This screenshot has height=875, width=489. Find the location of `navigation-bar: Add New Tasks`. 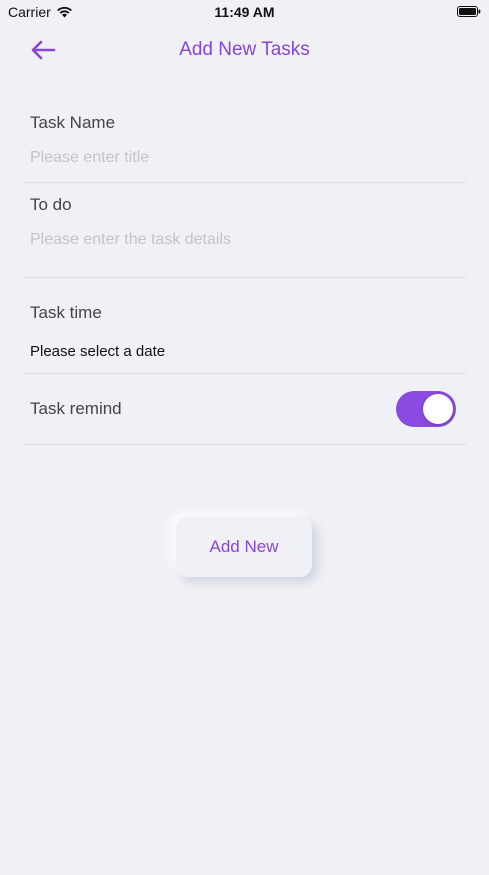

navigation-bar: Add New Tasks is located at coordinates (244, 50).